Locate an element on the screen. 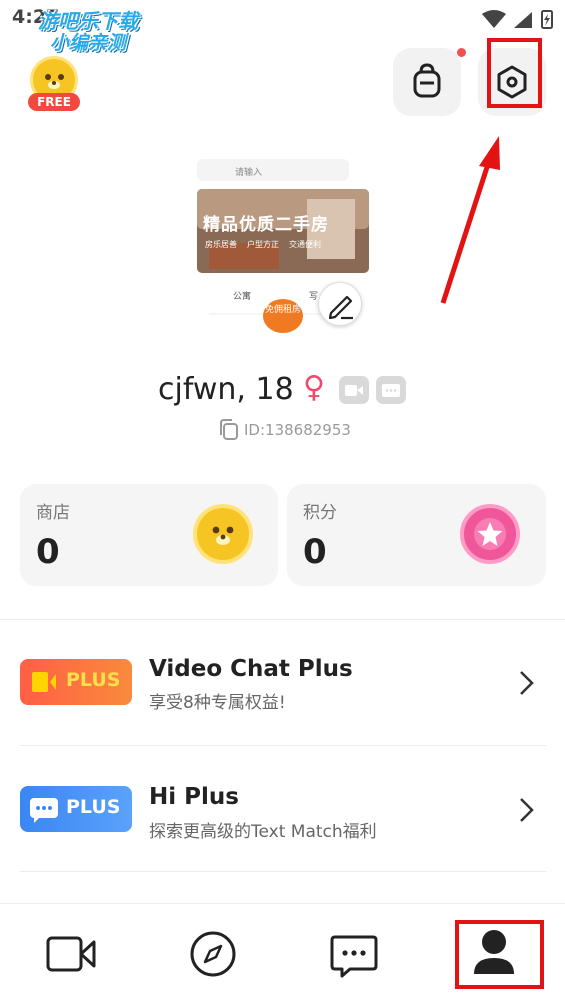 This screenshot has height=1008, width=565. edit-profile-button is located at coordinates (340, 304).